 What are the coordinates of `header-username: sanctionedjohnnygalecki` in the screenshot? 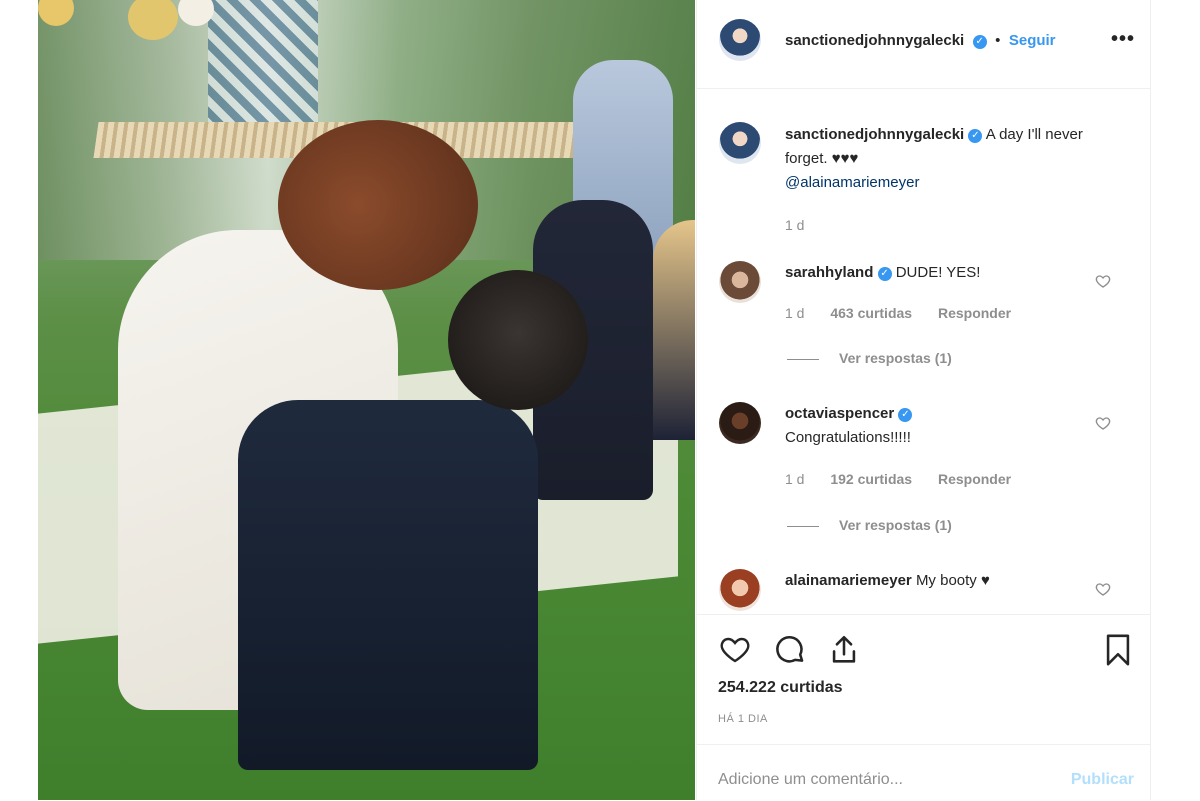 It's located at (874, 40).